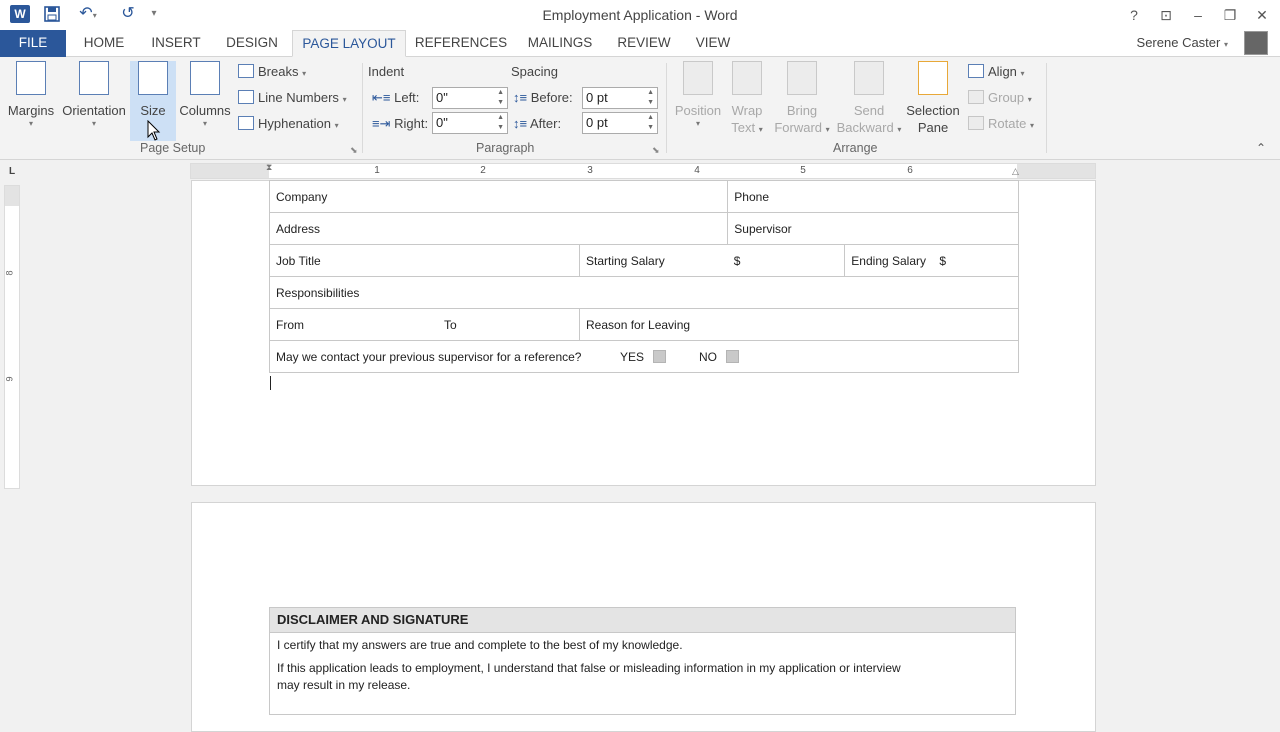 This screenshot has height=732, width=1280. Describe the element at coordinates (381, 97) in the screenshot. I see `indent-left-icon: ⇤≡` at that location.